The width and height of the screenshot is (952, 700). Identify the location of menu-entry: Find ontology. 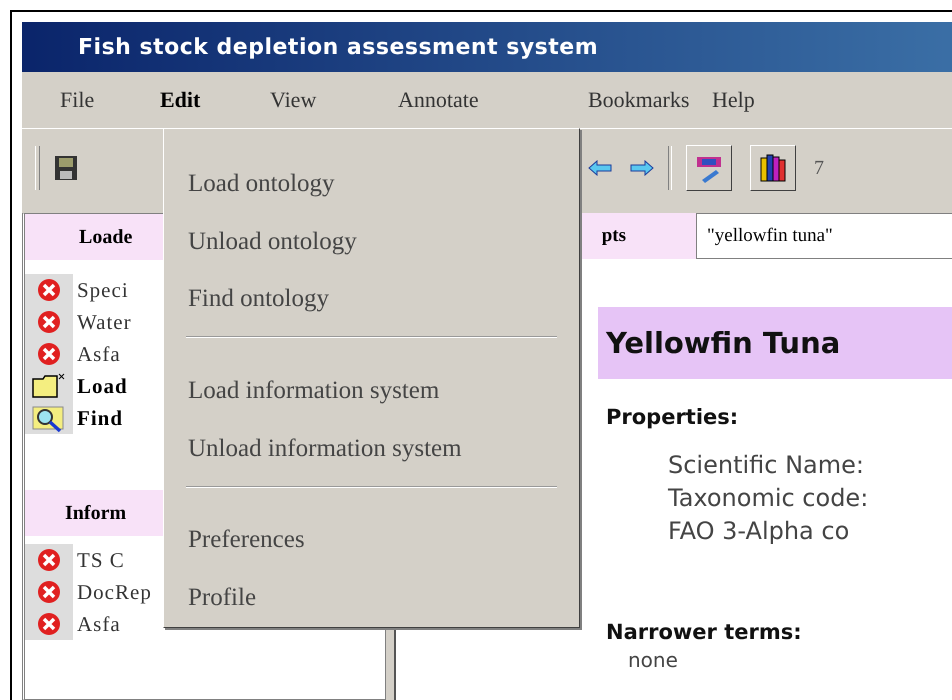
(371, 299).